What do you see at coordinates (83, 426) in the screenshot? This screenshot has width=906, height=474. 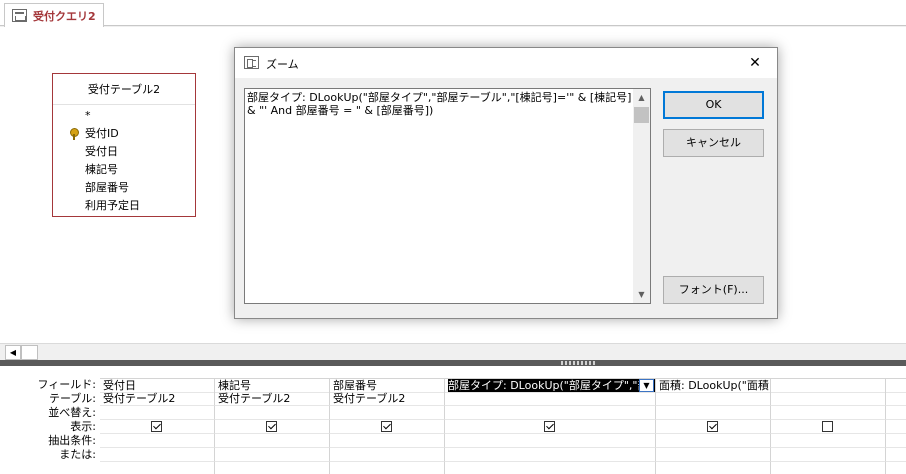 I see `row-header-show: 表示:` at bounding box center [83, 426].